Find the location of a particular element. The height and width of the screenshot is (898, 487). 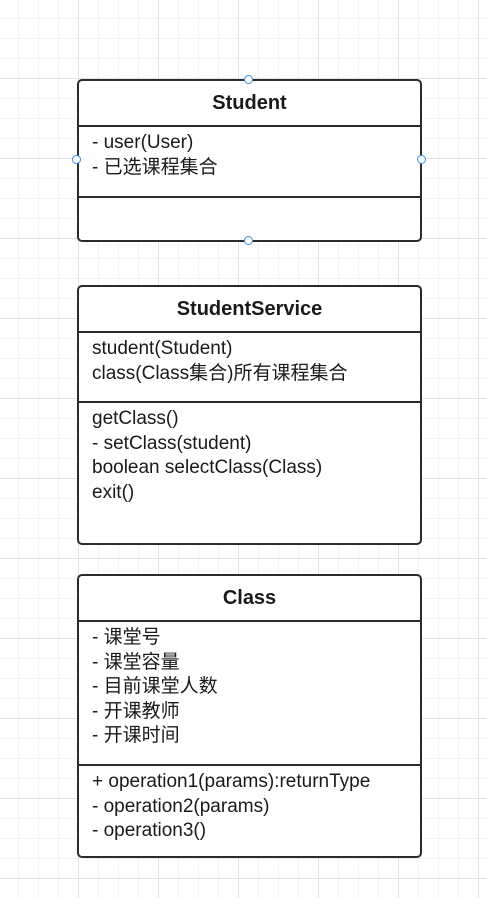

class-student-methods is located at coordinates (249, 219).